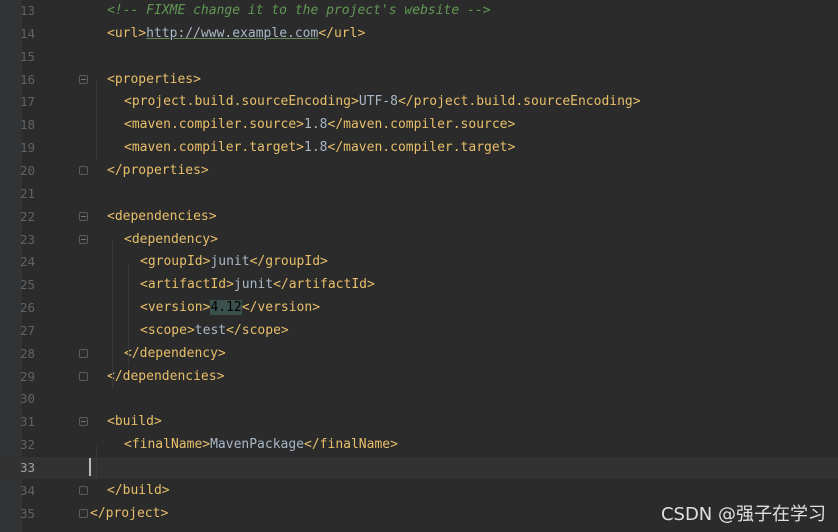  I want to click on line-number: 28, so click(28, 353).